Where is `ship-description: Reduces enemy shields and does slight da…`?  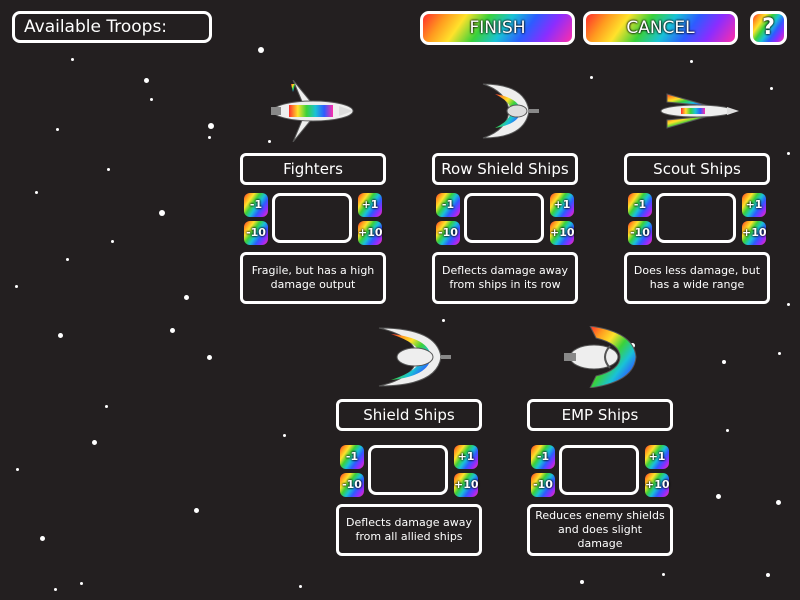
ship-description: Reduces enemy shields and does slight da… is located at coordinates (600, 530).